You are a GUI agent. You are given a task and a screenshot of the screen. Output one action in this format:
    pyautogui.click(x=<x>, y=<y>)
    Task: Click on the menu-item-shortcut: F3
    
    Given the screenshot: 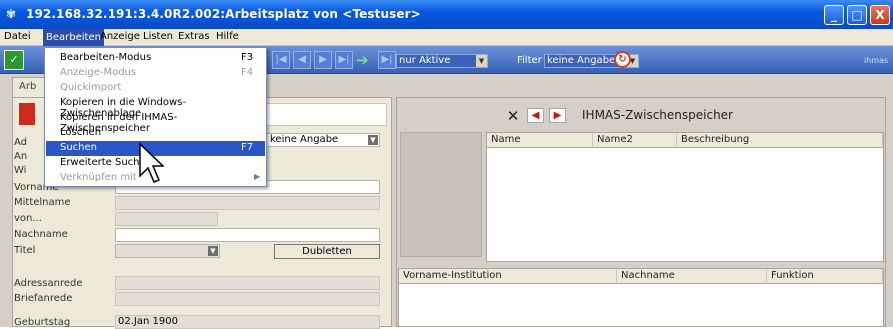 What is the action you would take?
    pyautogui.click(x=247, y=57)
    